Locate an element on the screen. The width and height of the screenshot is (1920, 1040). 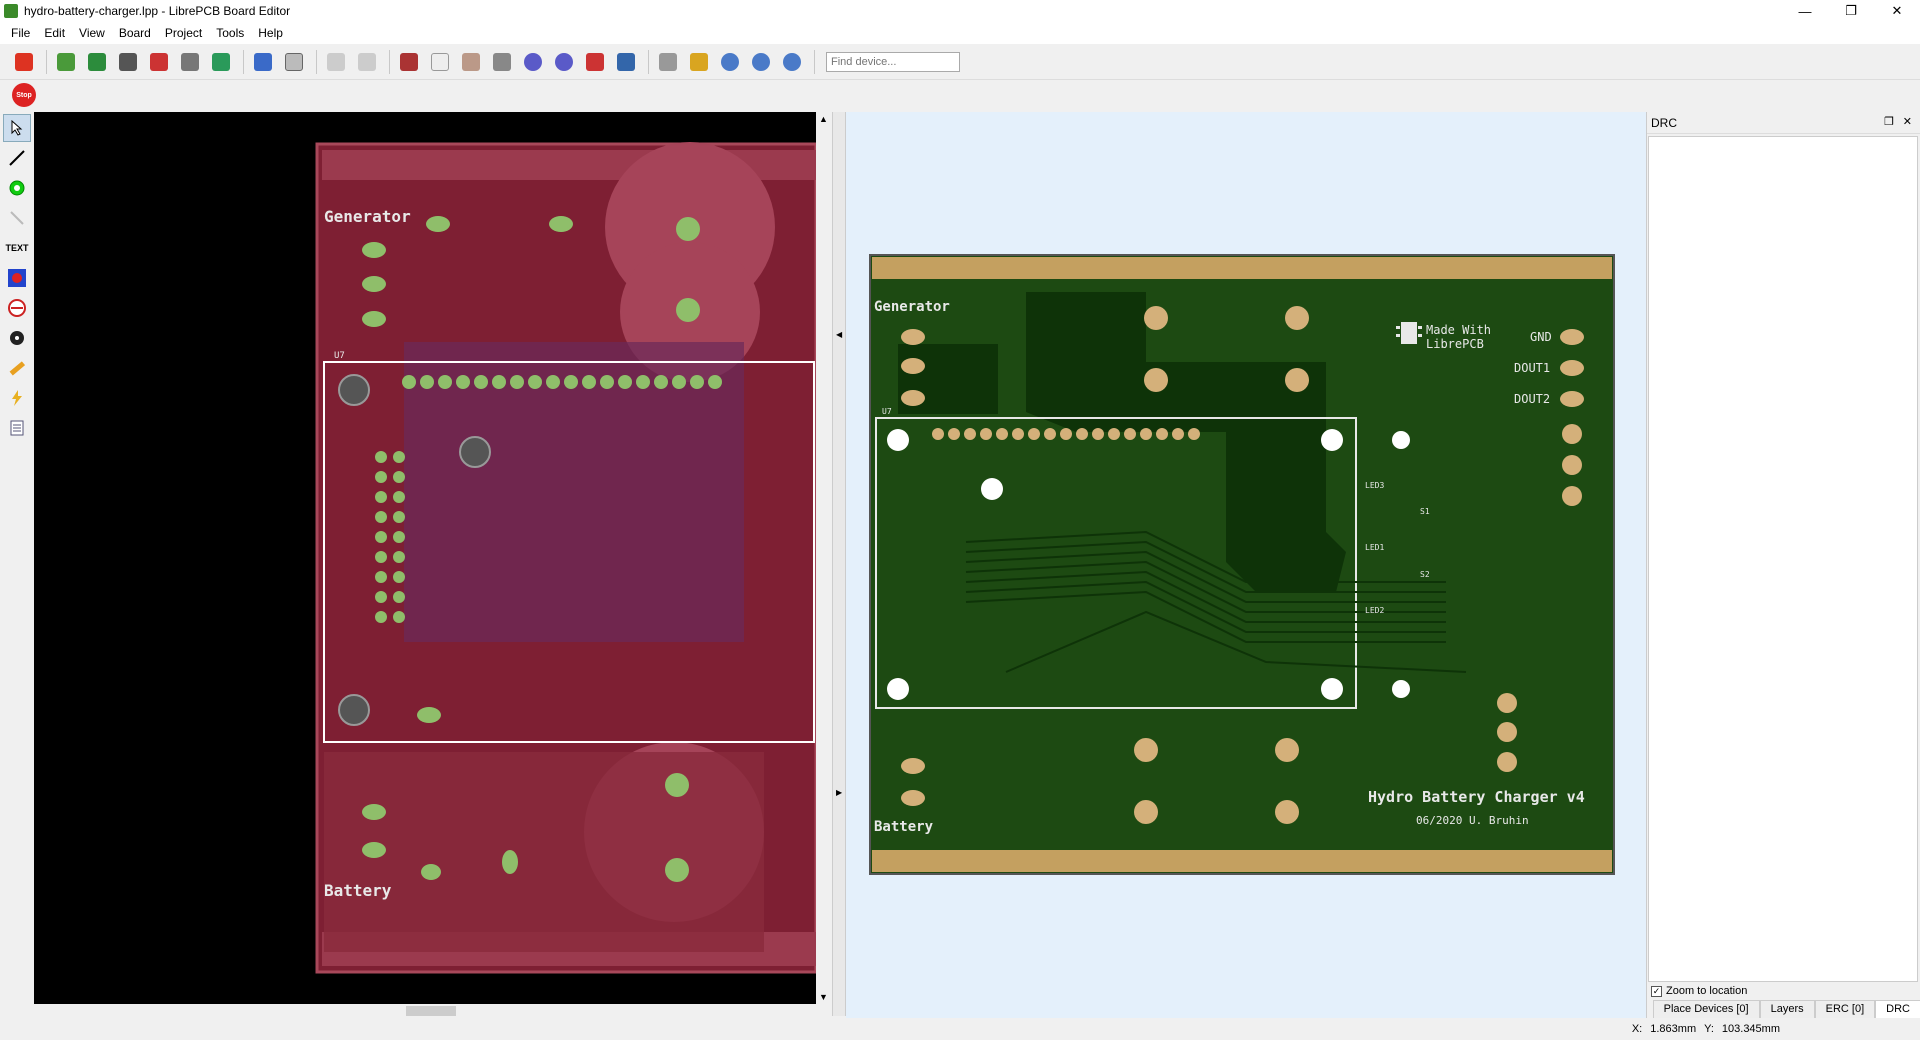
zoom-to-location-checkbox: ✓ is located at coordinates (1656, 991).